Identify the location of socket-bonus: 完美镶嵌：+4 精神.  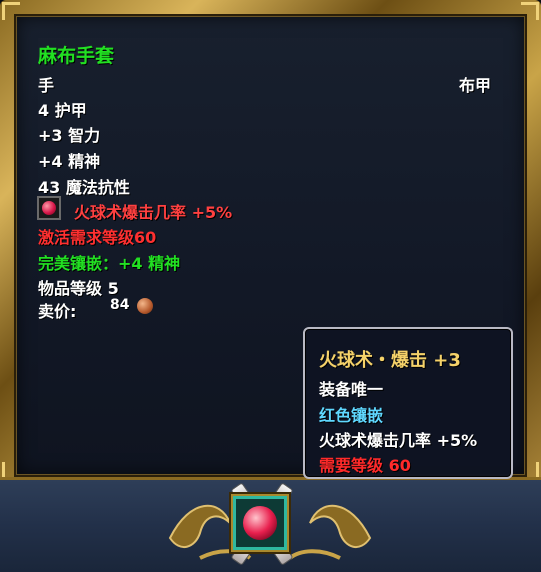
(109, 263).